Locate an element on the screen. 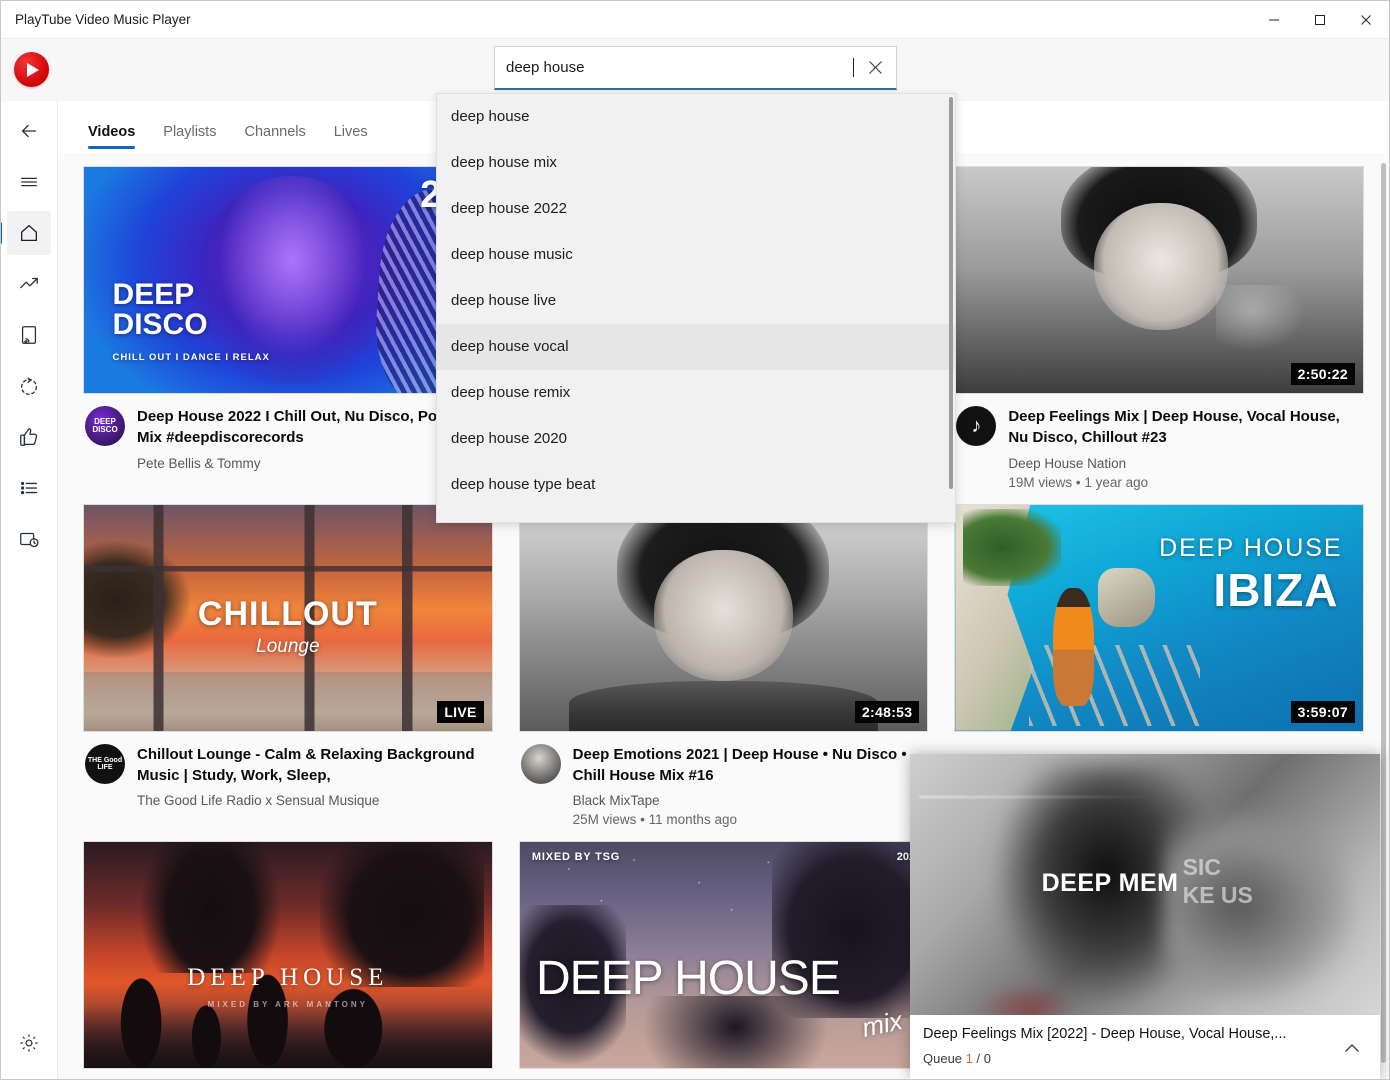 This screenshot has width=1390, height=1080. video-thumbnail: 2:50:22 is located at coordinates (1159, 280).